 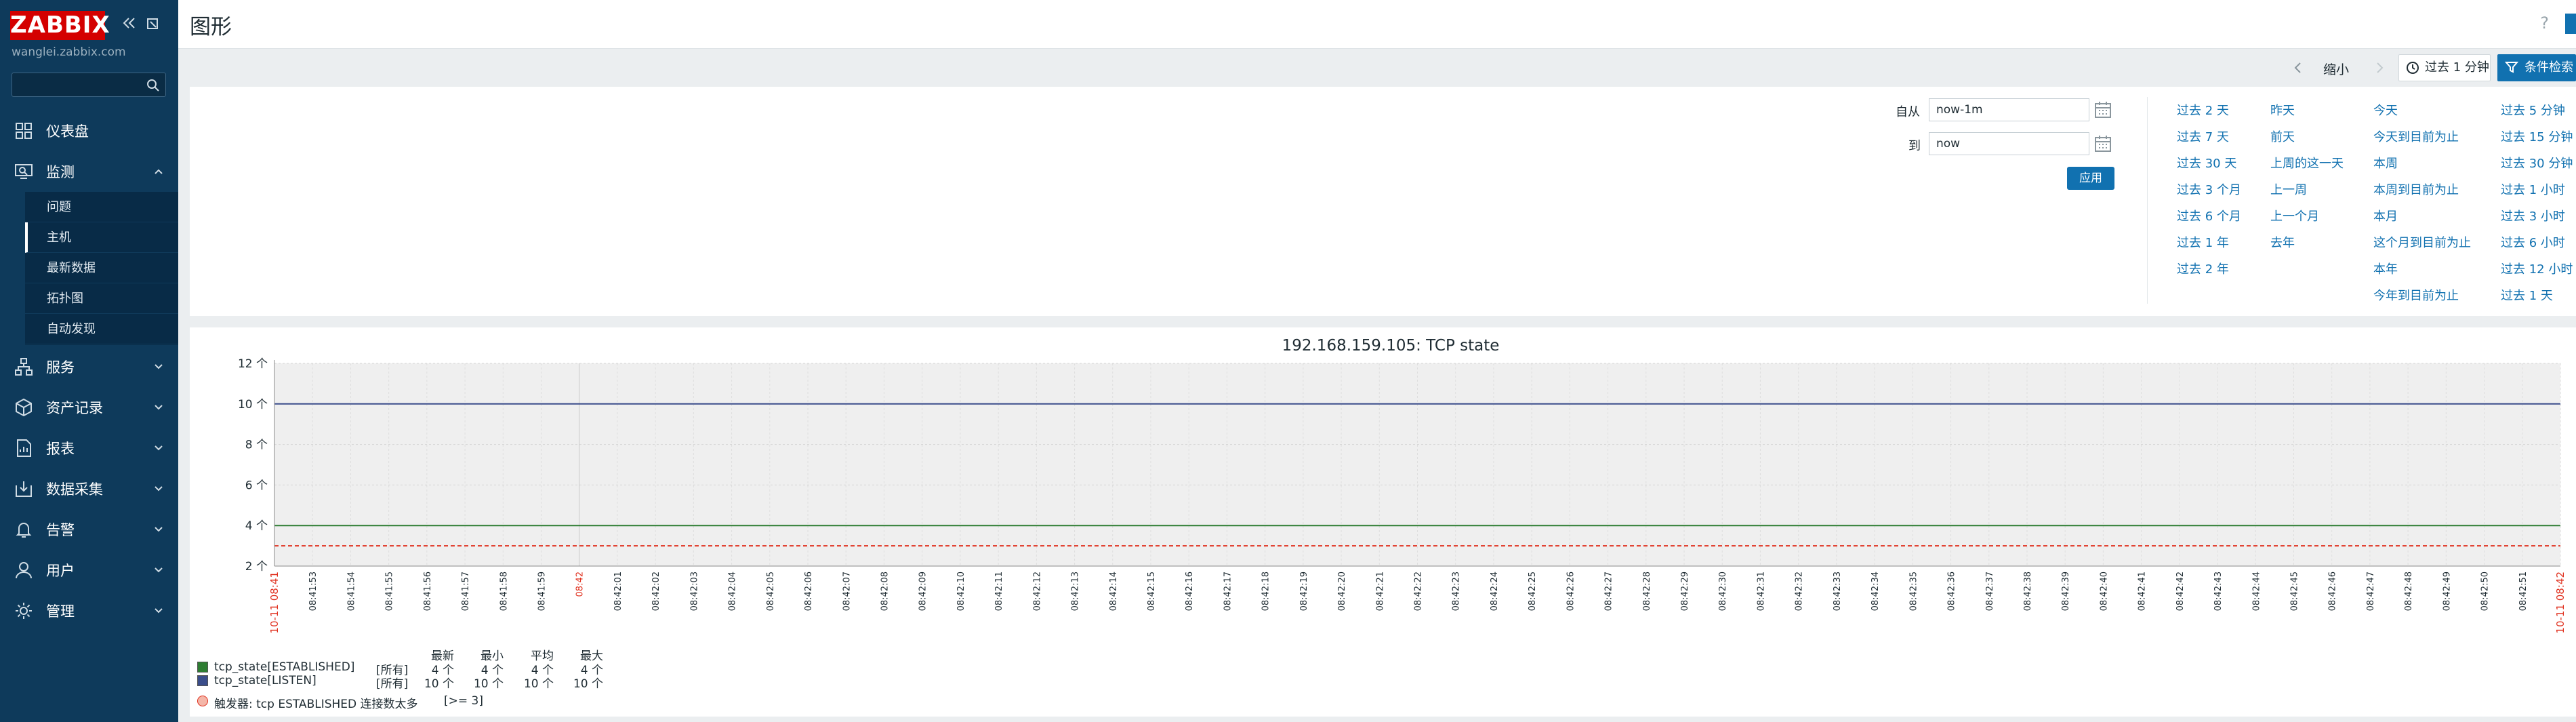 I want to click on submenu-maps: 拓扑图, so click(x=102, y=298).